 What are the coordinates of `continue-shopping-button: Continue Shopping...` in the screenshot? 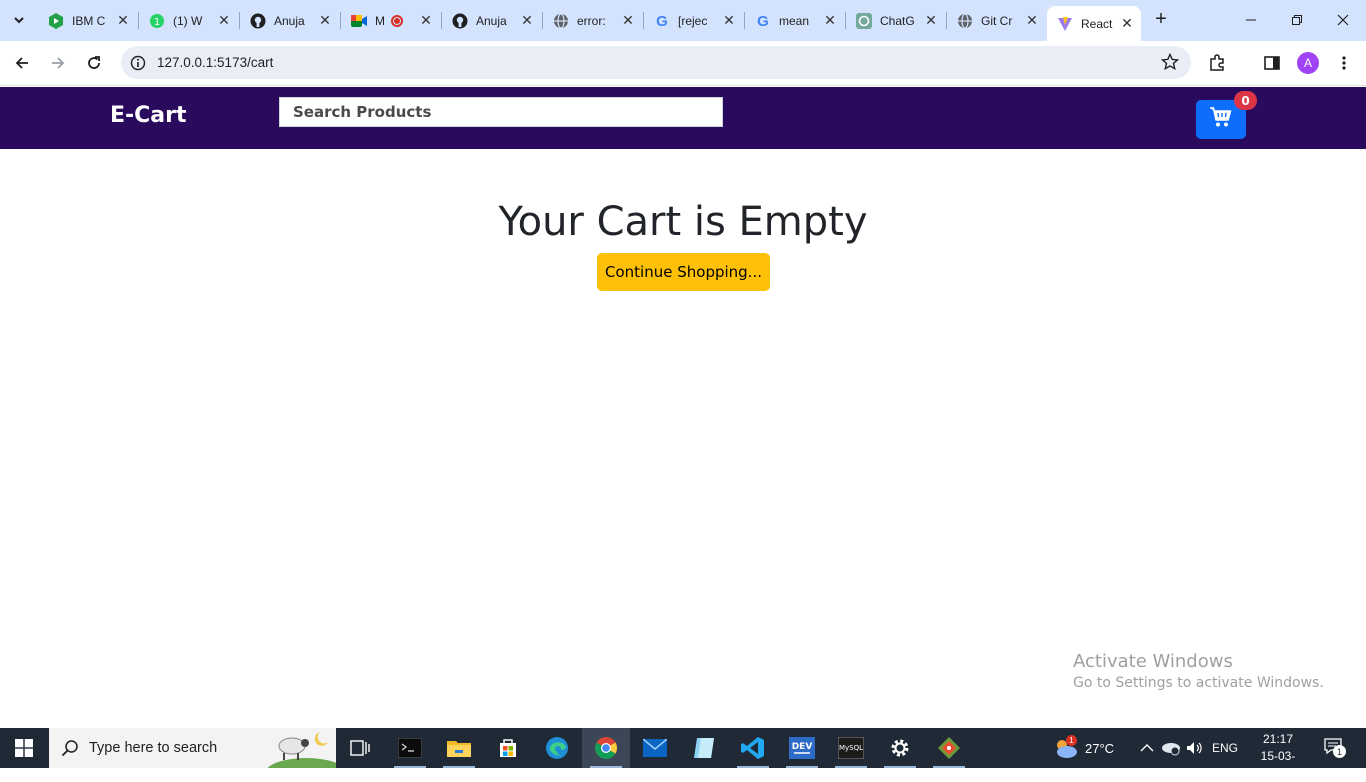 It's located at (683, 272).